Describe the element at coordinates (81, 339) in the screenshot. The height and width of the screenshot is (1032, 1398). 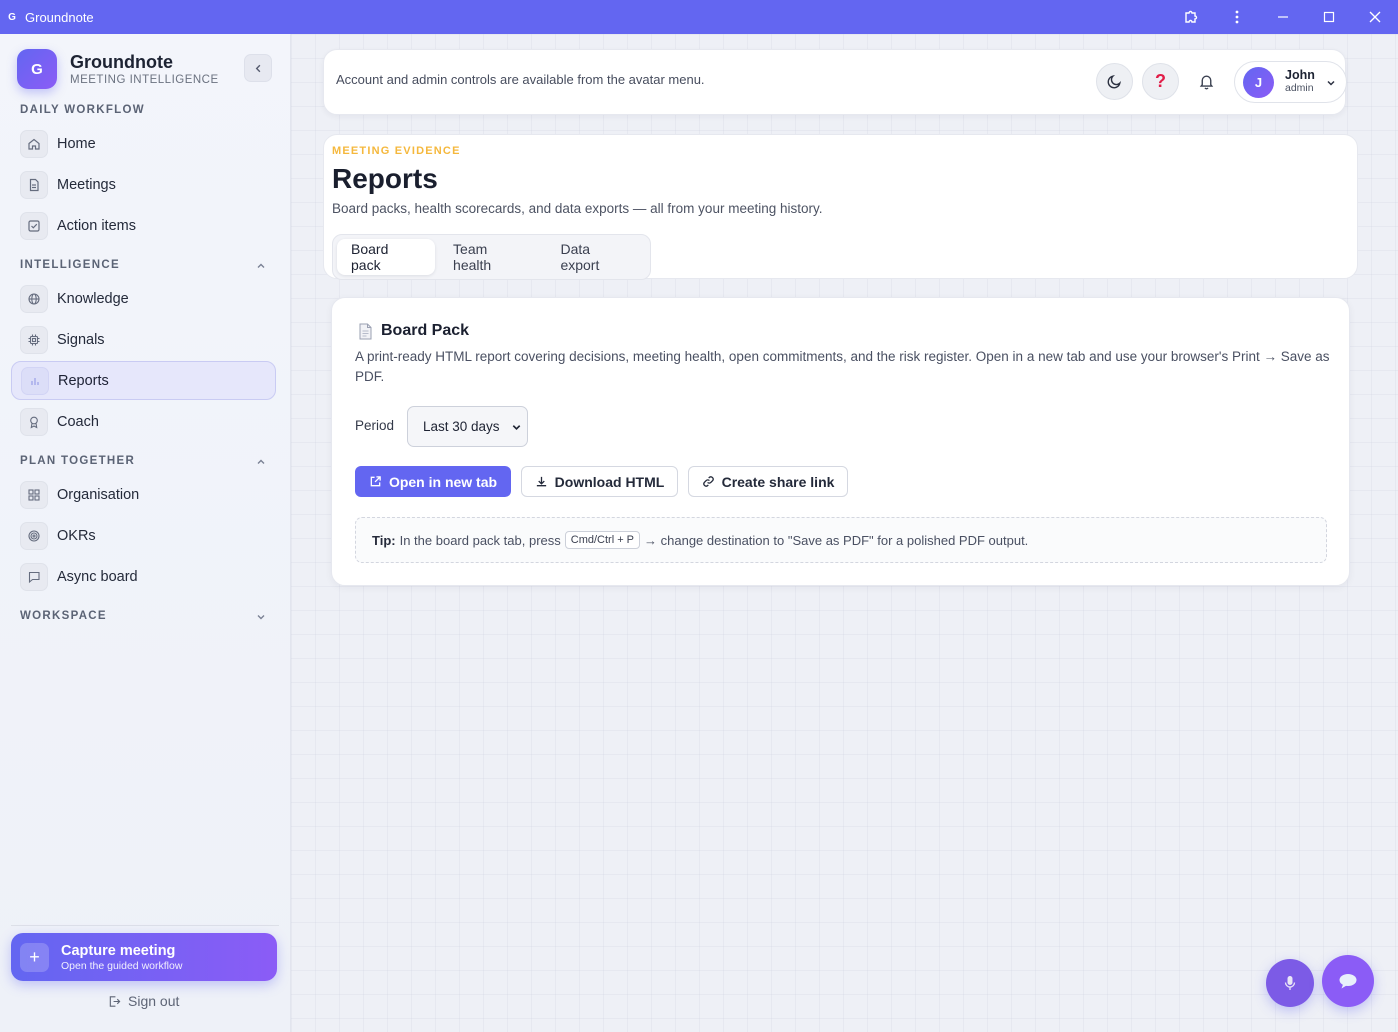
I see `sidebar-item-label: Signals` at that location.